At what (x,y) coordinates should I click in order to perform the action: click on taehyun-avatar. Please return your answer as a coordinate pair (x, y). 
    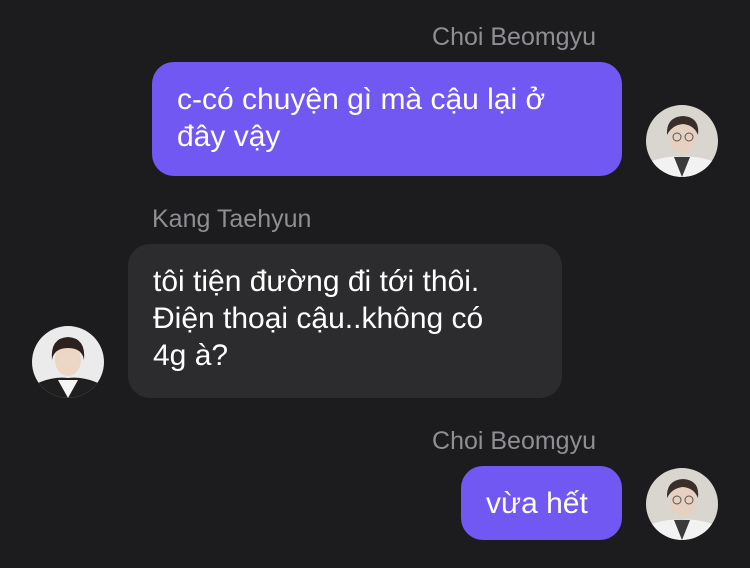
    Looking at the image, I should click on (68, 362).